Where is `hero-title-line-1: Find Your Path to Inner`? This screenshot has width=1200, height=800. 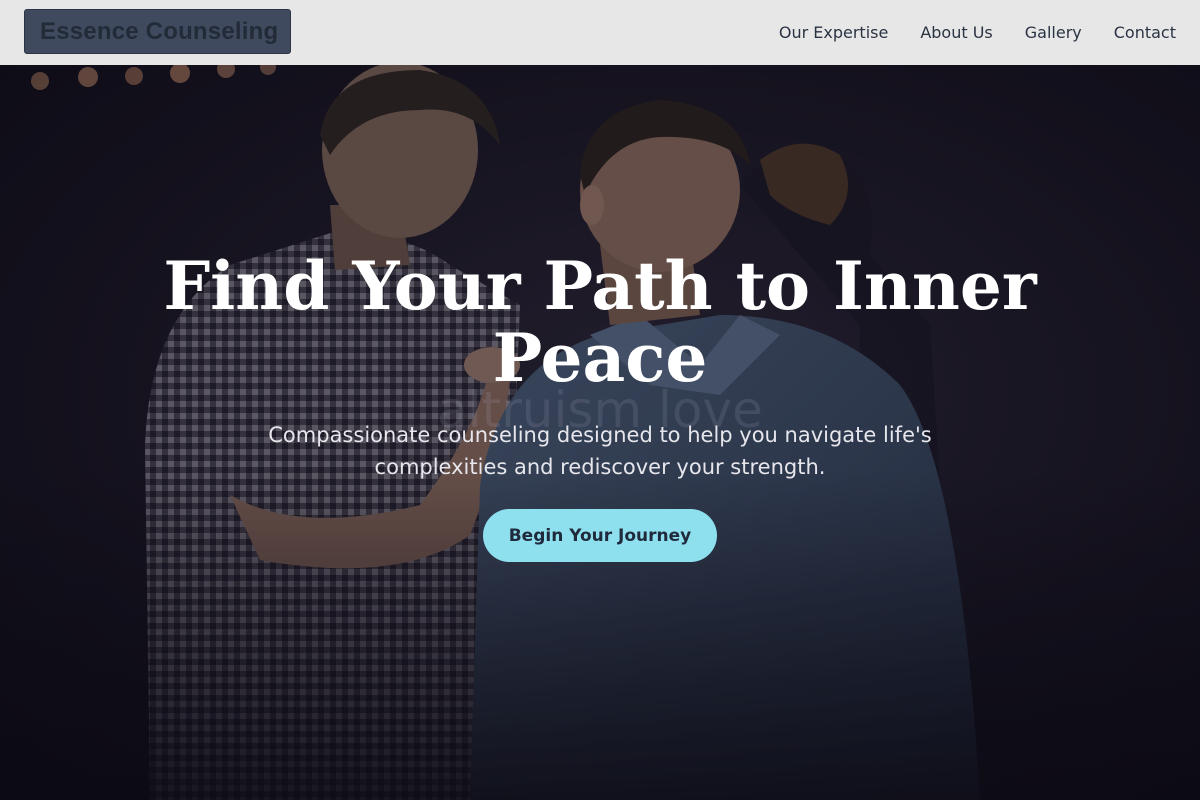 hero-title-line-1: Find Your Path to Inner is located at coordinates (600, 286).